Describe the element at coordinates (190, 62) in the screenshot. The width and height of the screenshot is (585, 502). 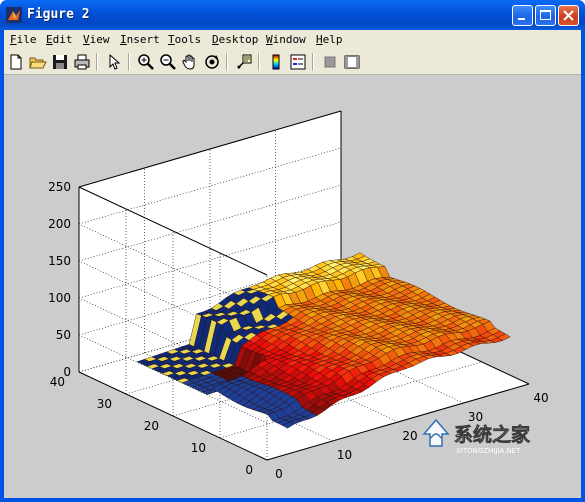
I see `pan-hand-icon` at that location.